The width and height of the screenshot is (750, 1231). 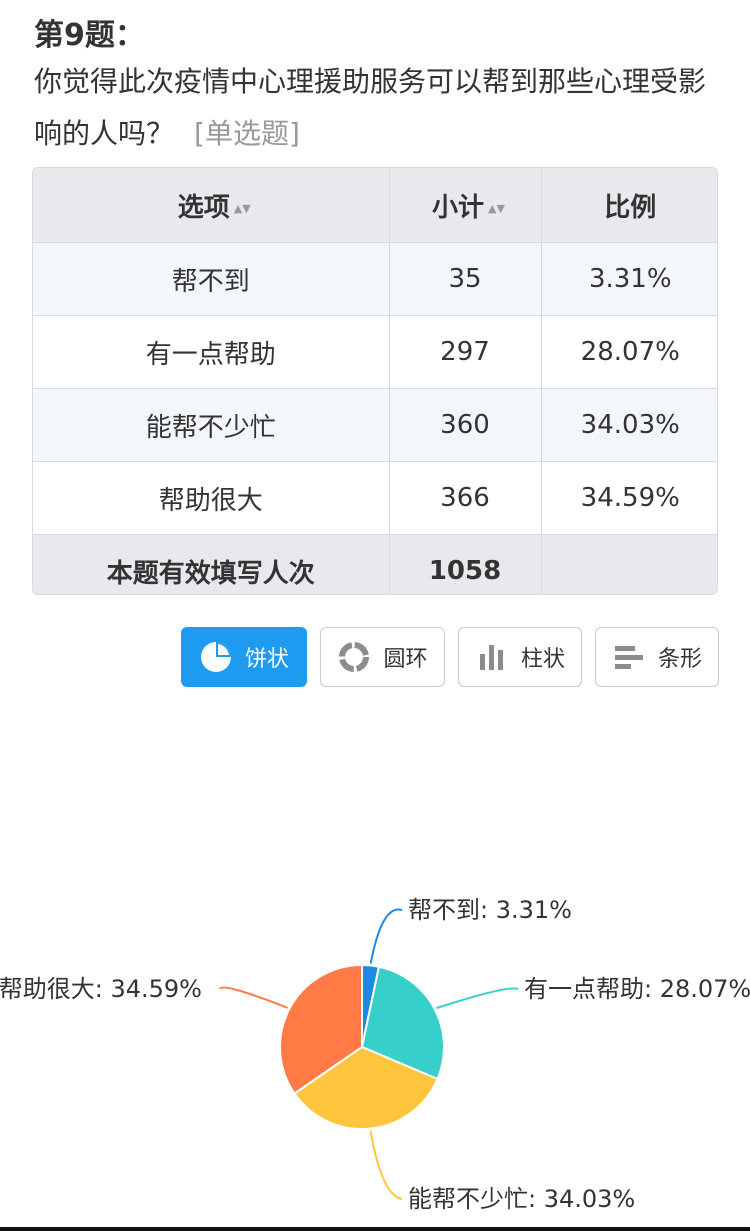 What do you see at coordinates (375, 1229) in the screenshot?
I see `bottom-divider` at bounding box center [375, 1229].